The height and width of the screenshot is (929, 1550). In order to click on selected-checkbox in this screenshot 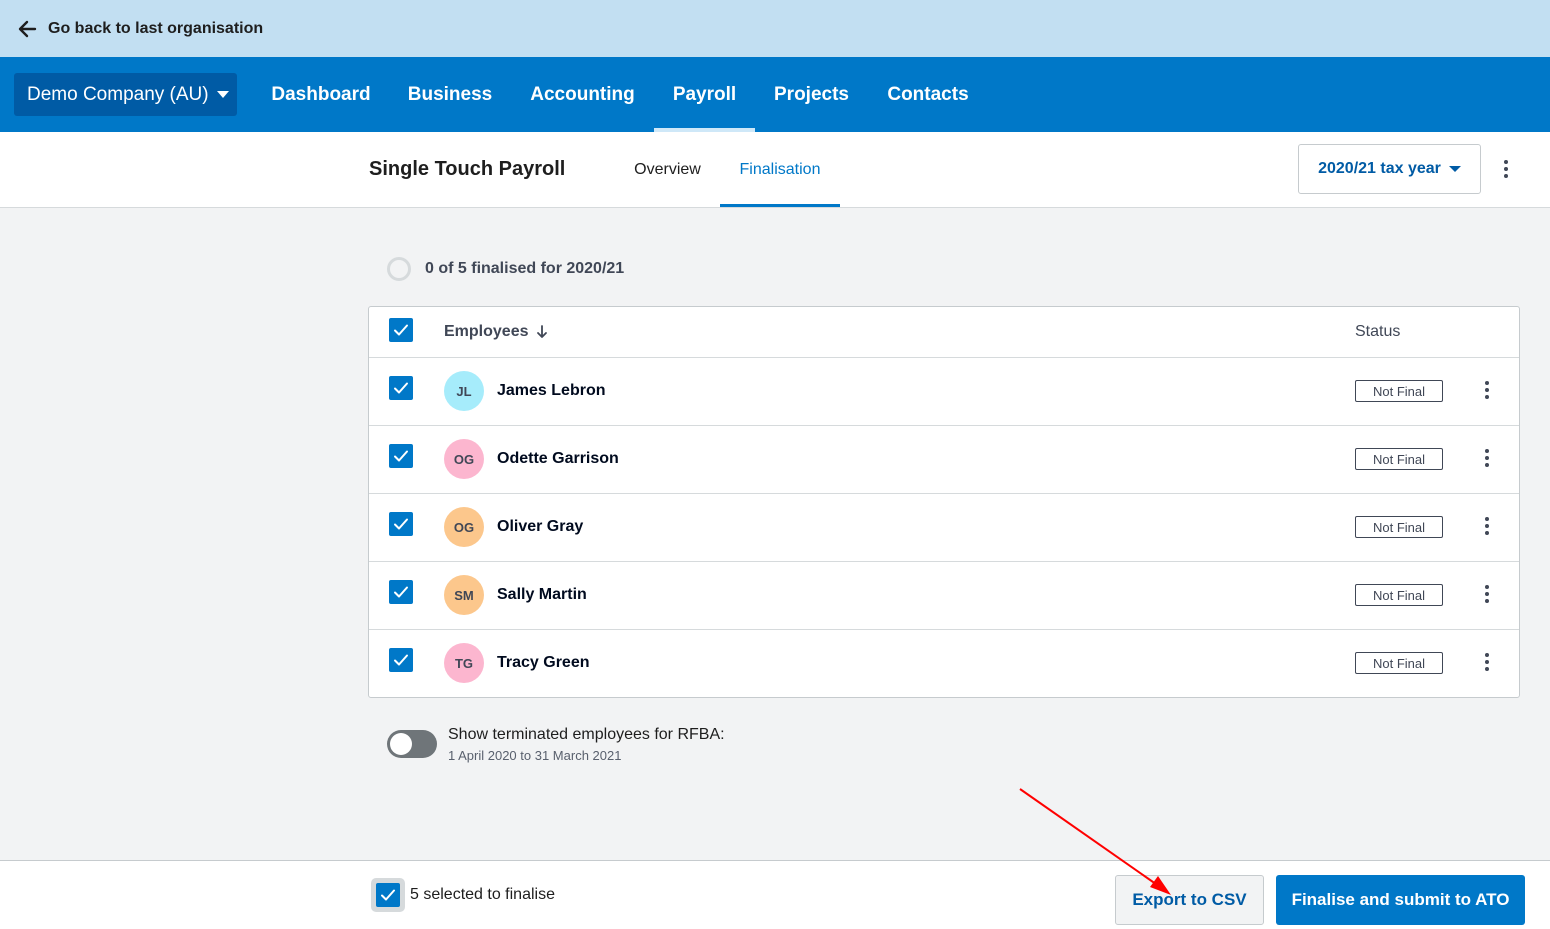, I will do `click(388, 895)`.